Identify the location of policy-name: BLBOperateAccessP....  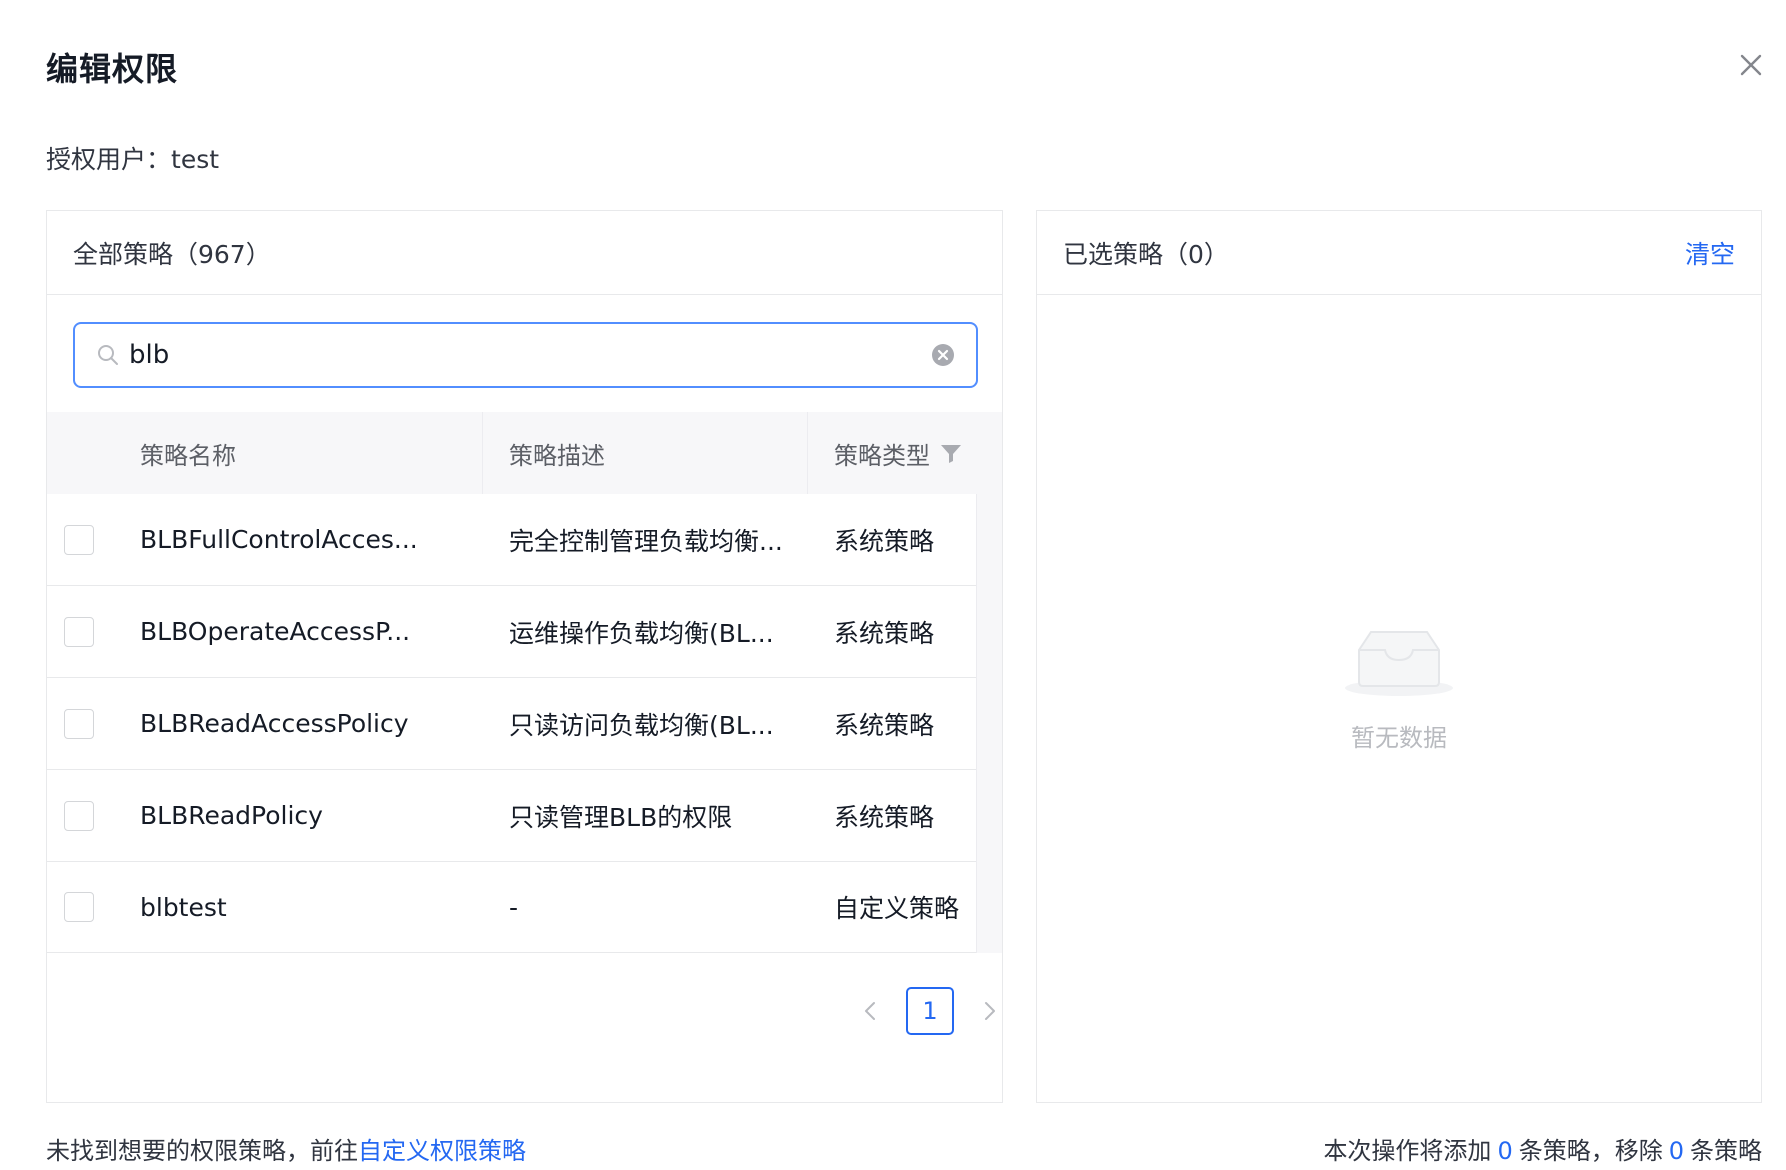
(275, 631).